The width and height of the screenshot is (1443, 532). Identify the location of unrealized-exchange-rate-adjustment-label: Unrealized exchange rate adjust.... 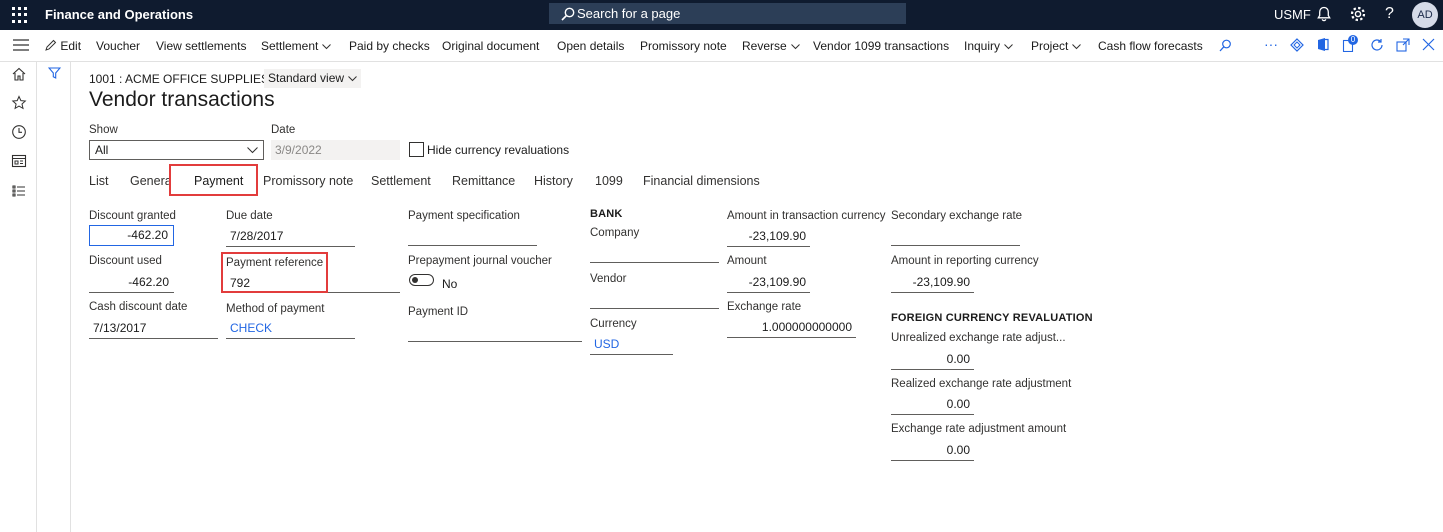
(978, 338).